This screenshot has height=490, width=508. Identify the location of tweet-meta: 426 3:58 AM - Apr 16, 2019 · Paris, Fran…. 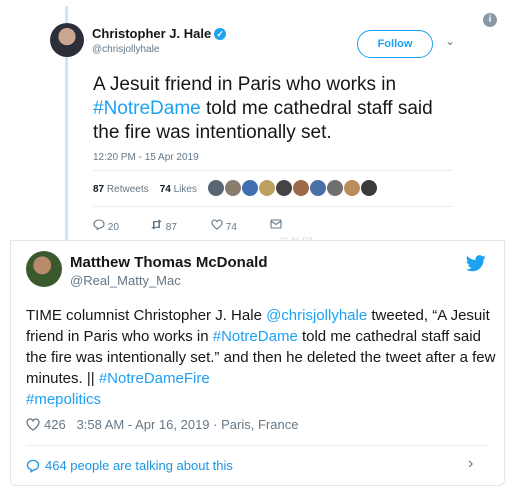
(162, 424).